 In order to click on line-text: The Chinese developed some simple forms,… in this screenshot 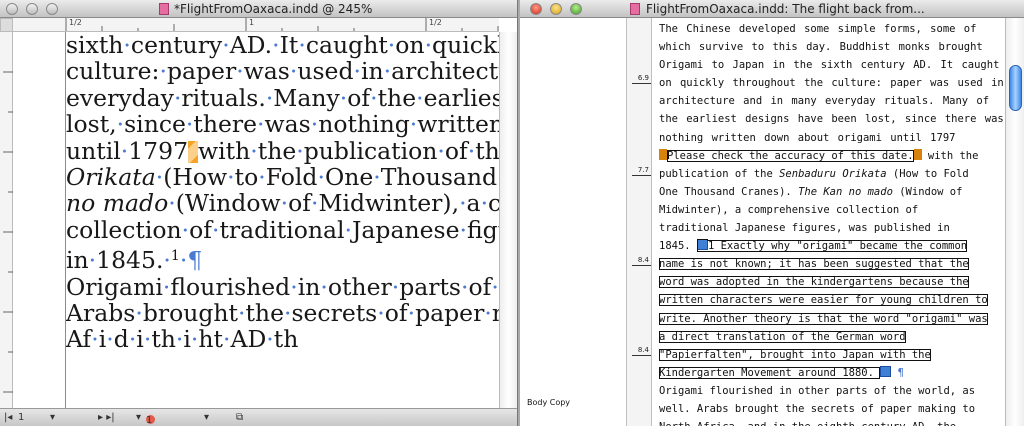, I will do `click(818, 29)`.